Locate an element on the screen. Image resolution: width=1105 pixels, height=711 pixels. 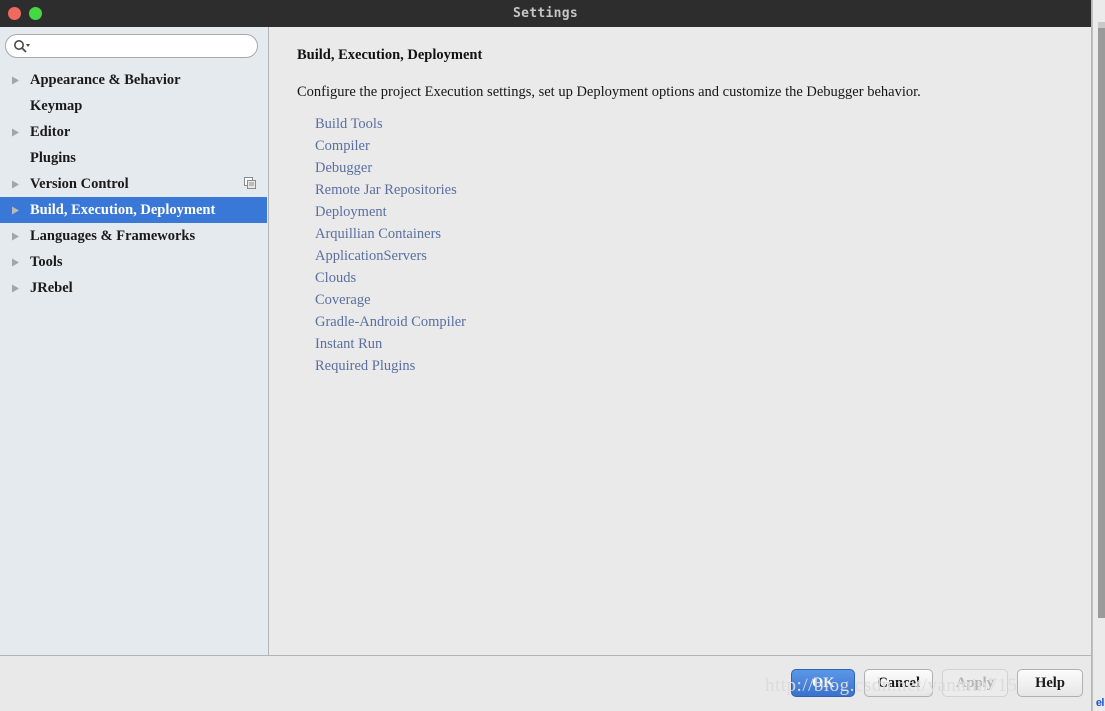
copy-pages-icon is located at coordinates (250, 183).